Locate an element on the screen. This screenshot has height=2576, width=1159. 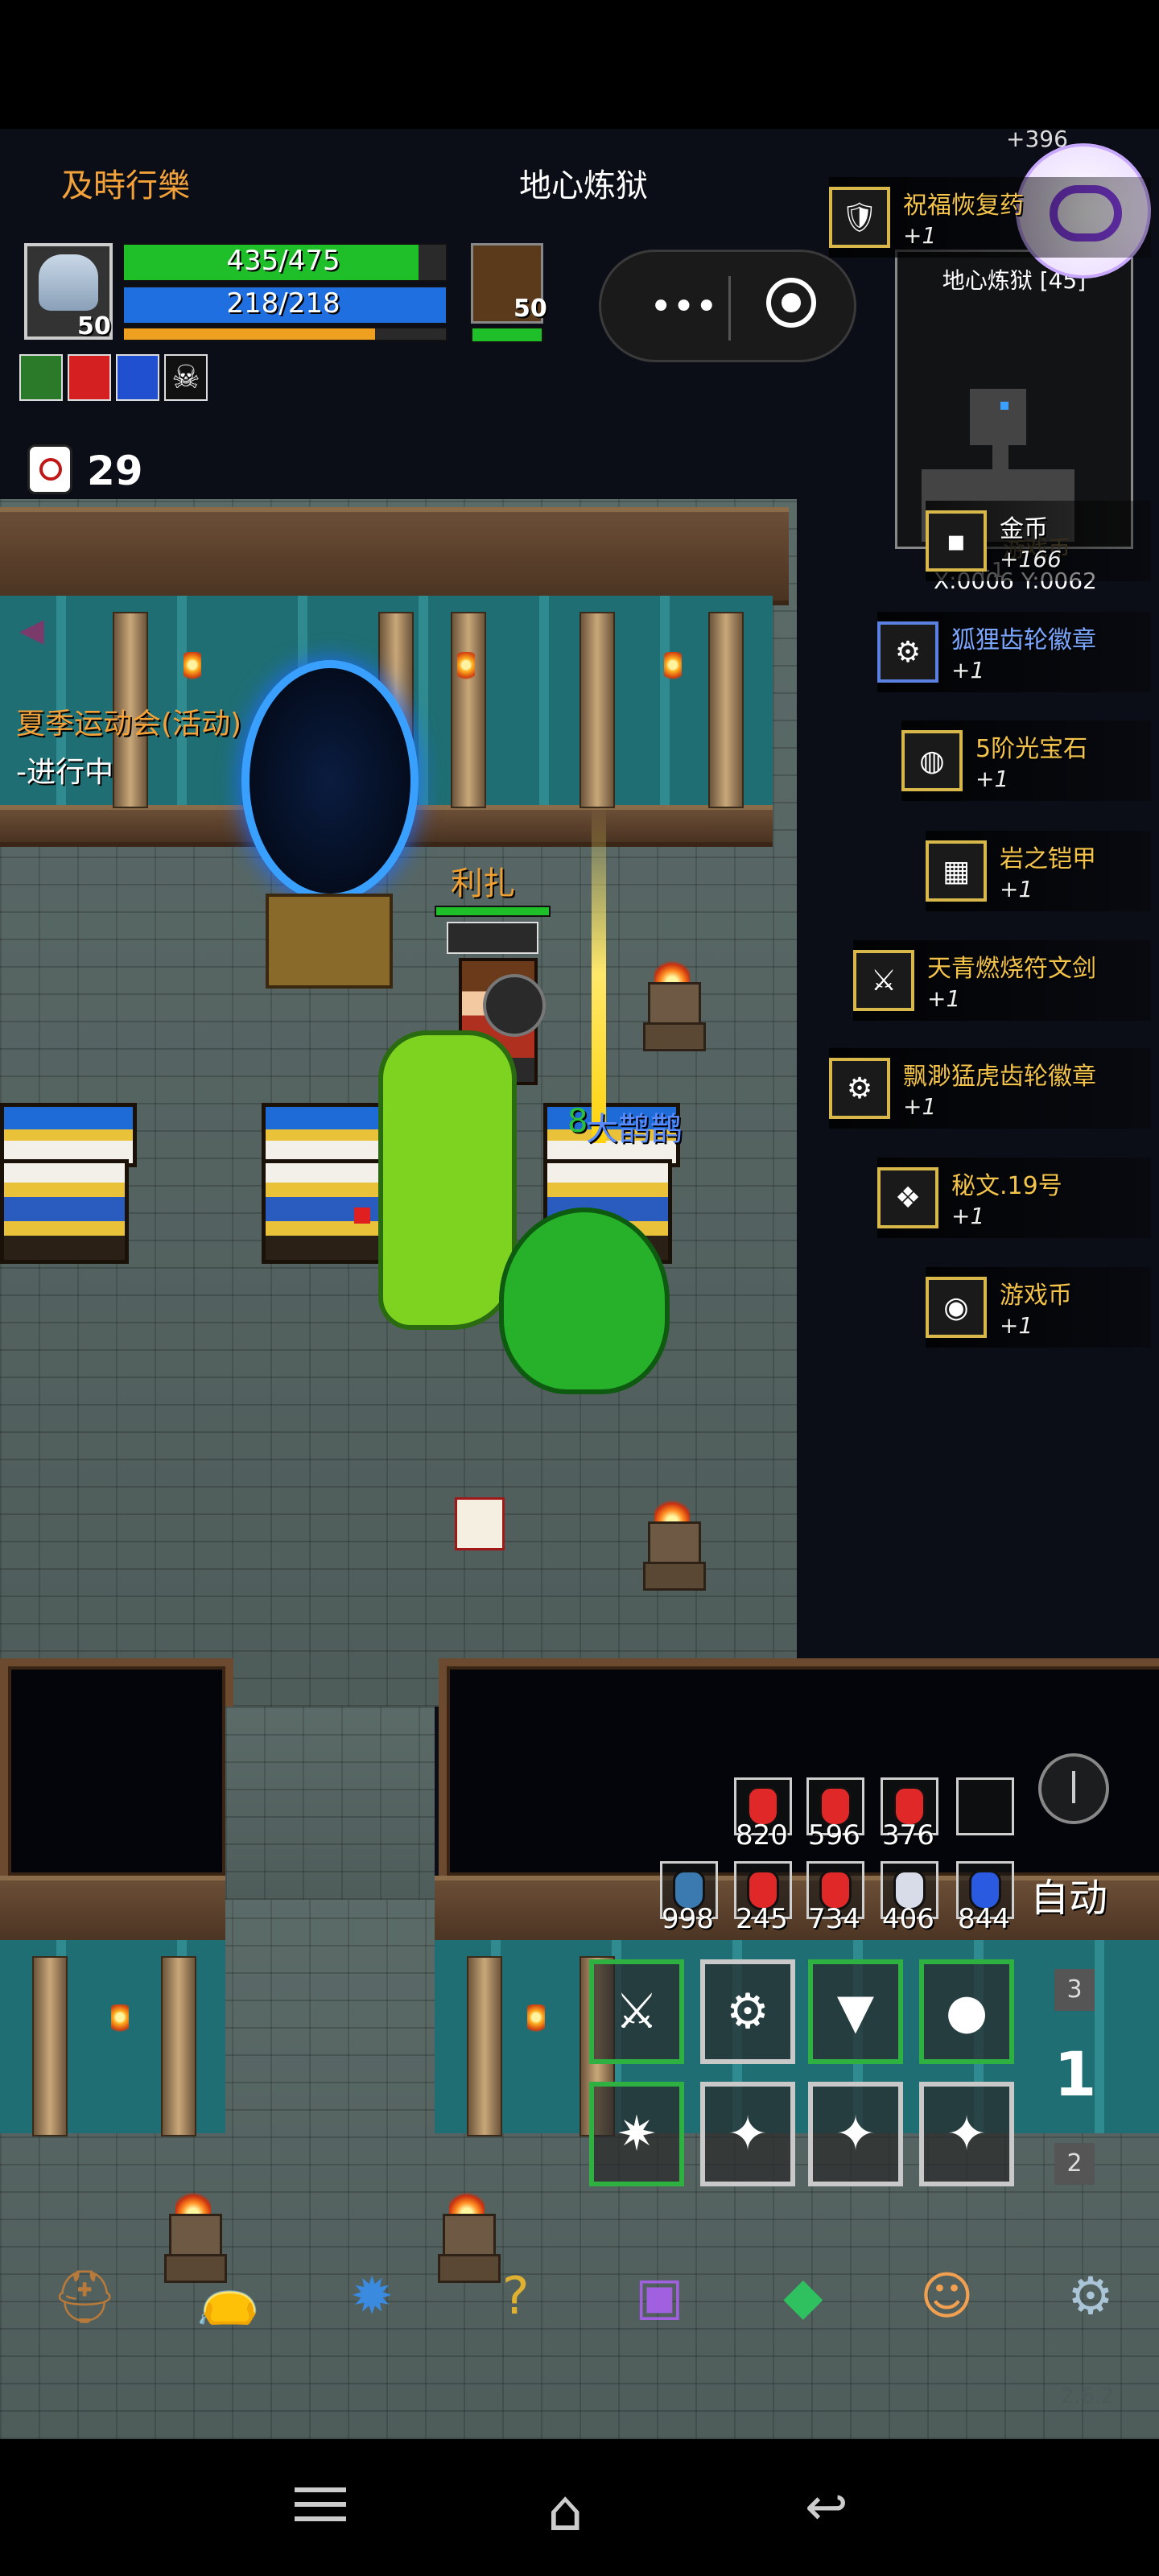
loot-row: ⚙ 飘渺猛虎齿轮徽章 +1 is located at coordinates (990, 1088).